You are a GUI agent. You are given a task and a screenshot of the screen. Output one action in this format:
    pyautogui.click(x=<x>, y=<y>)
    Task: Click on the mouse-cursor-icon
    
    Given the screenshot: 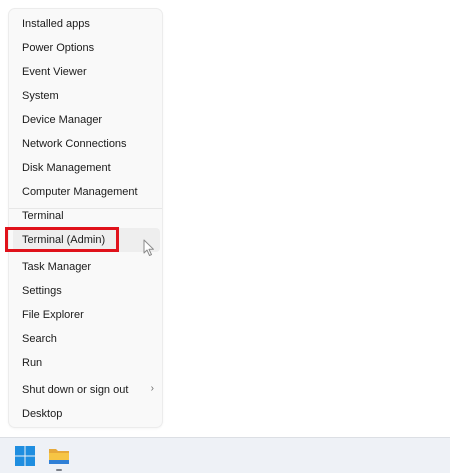 What is the action you would take?
    pyautogui.click(x=148, y=247)
    